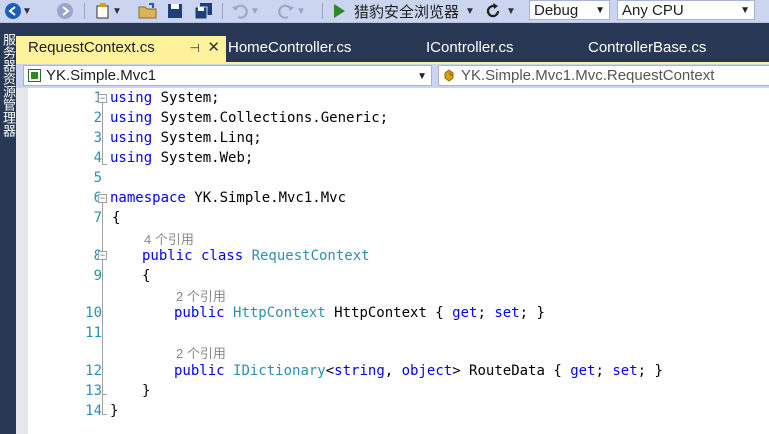  Describe the element at coordinates (8, 228) in the screenshot. I see `server-explorer-sidebar: 服务器资源管理器` at that location.